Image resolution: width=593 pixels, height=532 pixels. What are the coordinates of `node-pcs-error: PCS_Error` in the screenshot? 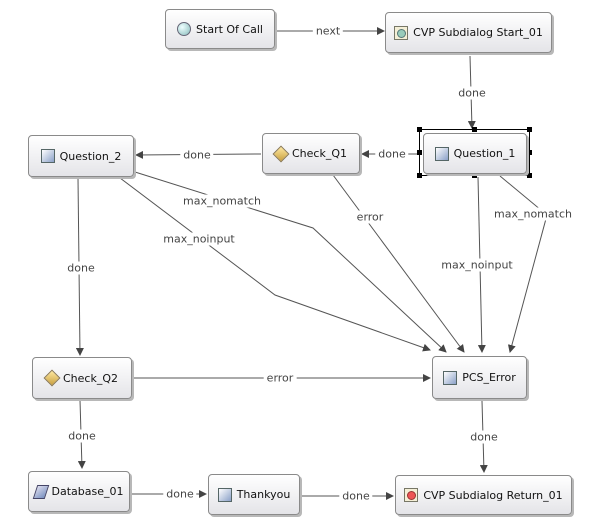 It's located at (479, 377).